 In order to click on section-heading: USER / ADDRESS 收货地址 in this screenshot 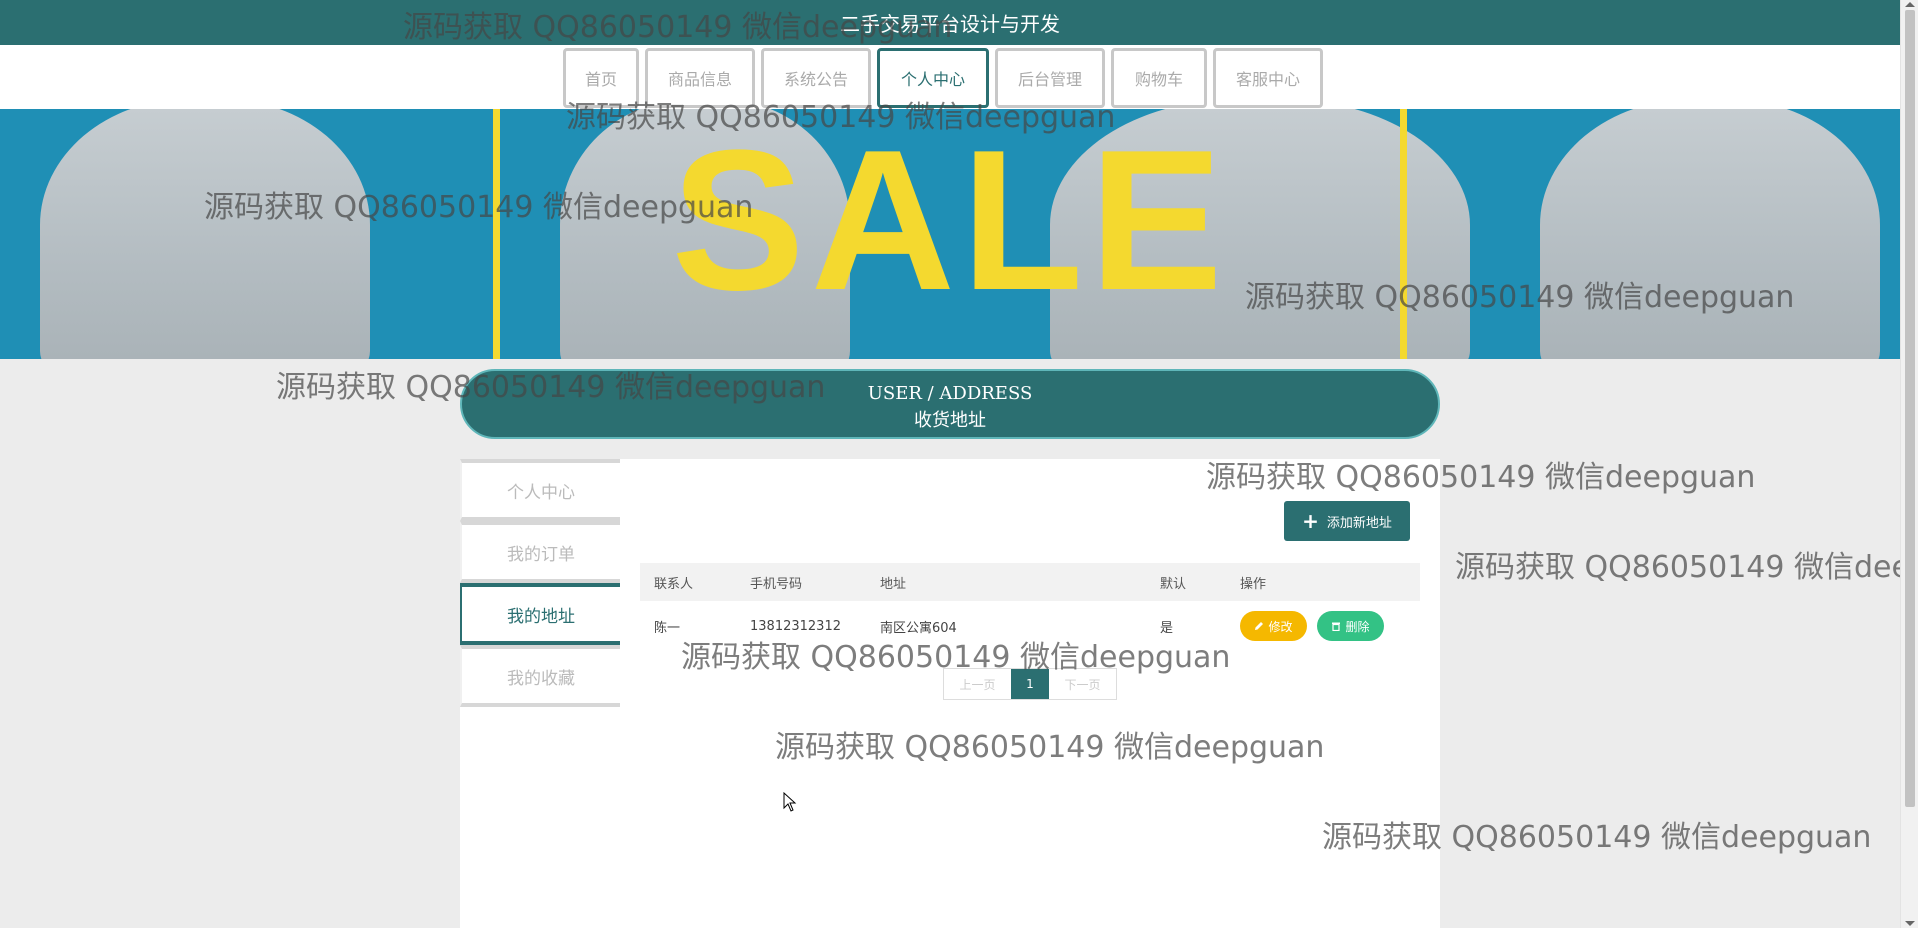, I will do `click(950, 404)`.